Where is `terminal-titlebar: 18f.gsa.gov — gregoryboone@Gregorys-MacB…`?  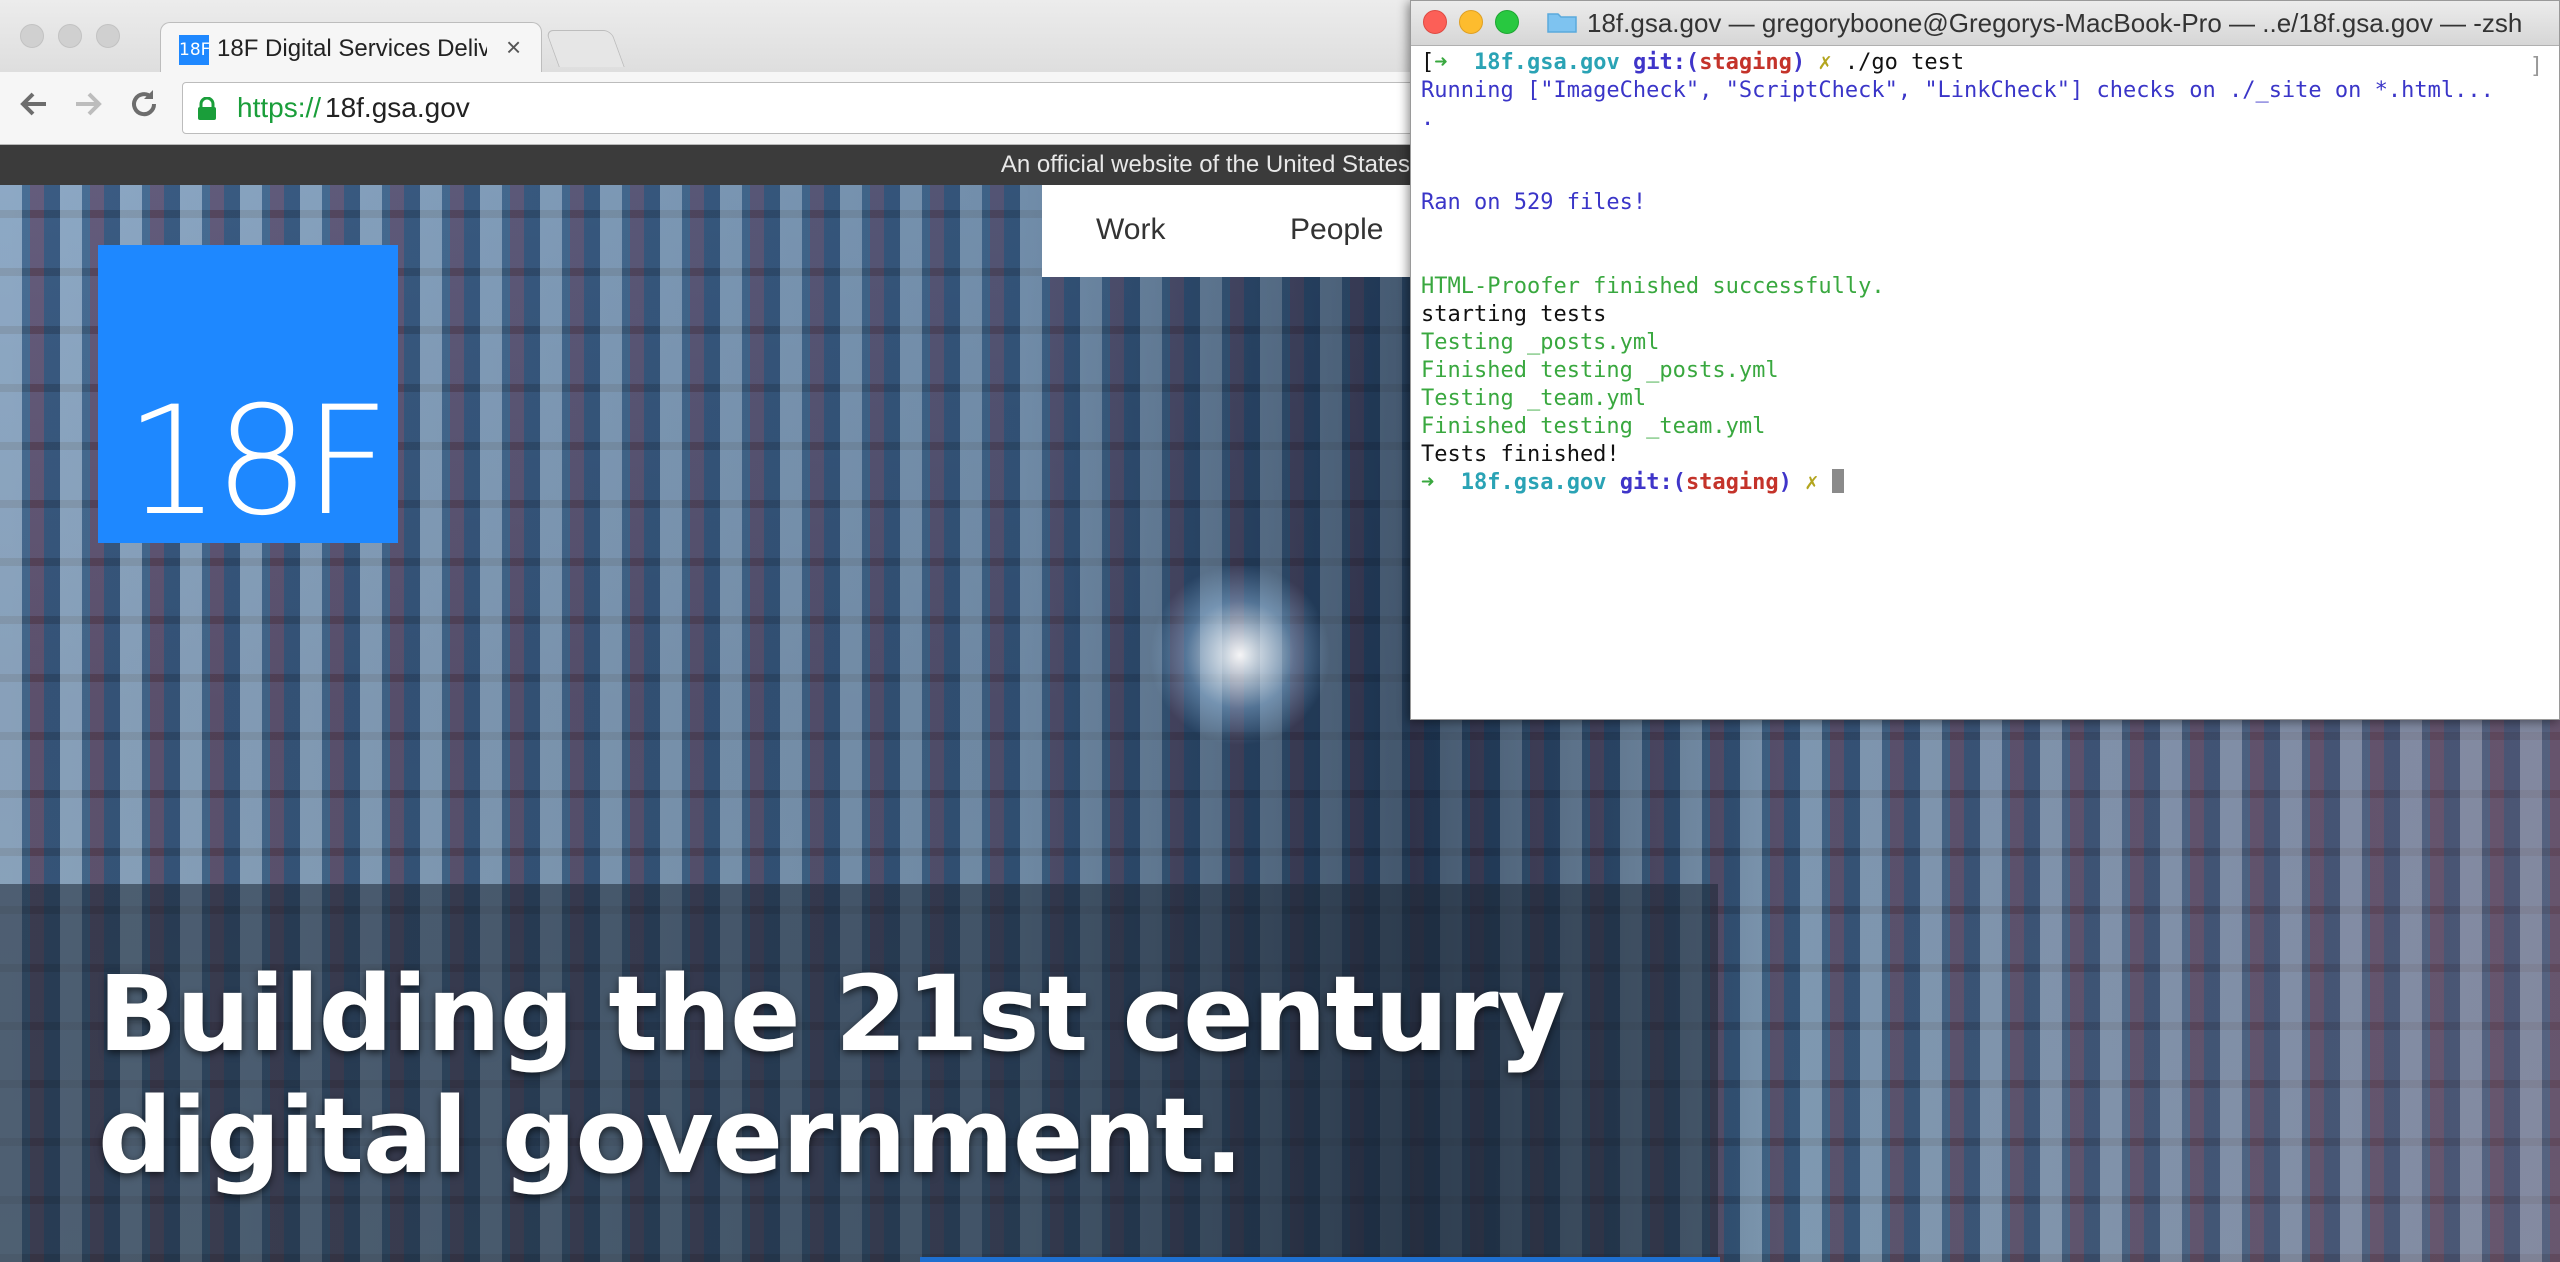
terminal-titlebar: 18f.gsa.gov — gregoryboone@Gregorys-MacB… is located at coordinates (1985, 23).